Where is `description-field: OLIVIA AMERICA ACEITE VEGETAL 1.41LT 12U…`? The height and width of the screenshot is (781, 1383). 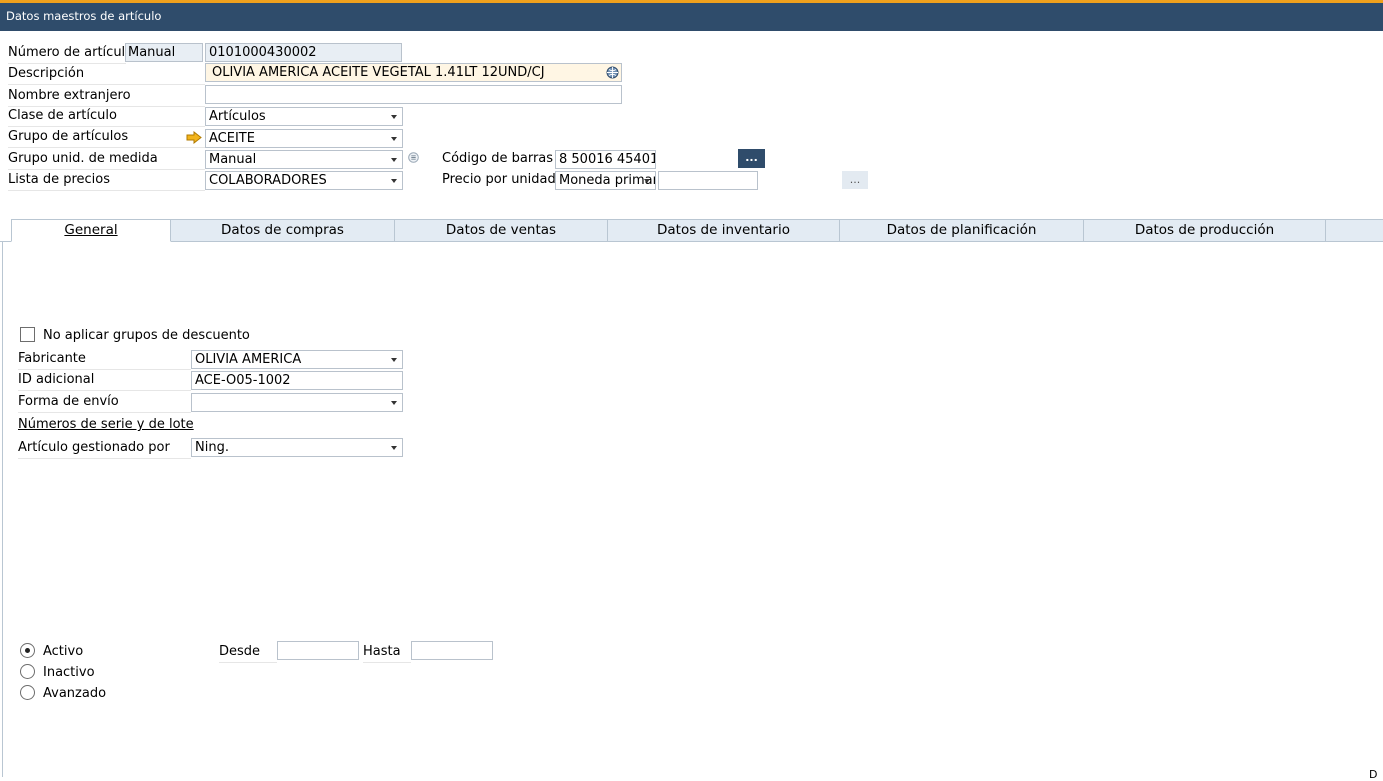 description-field: OLIVIA AMERICA ACEITE VEGETAL 1.41LT 12U… is located at coordinates (413, 72).